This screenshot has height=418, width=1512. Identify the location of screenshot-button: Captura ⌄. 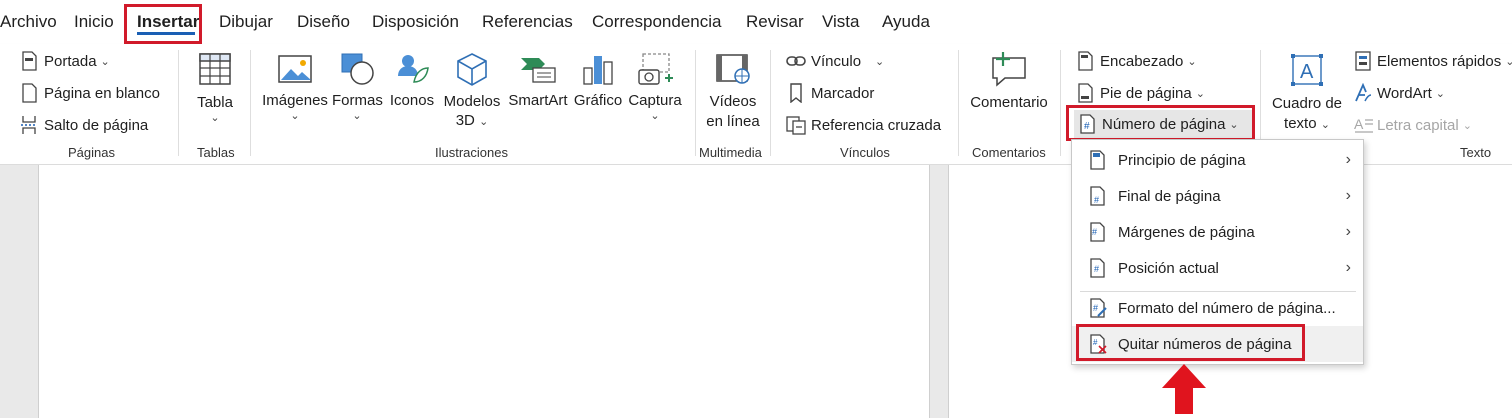
(655, 87).